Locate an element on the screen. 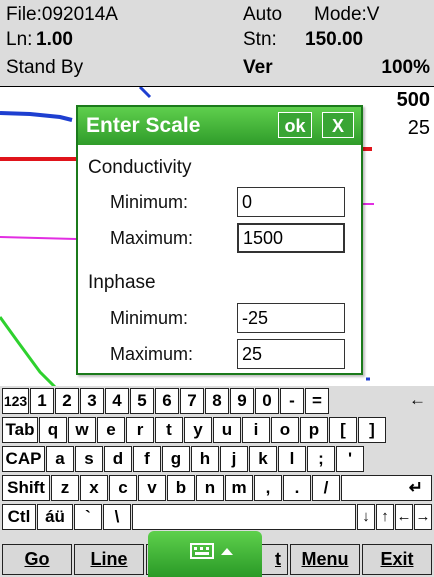  key-ctl: Ctl is located at coordinates (19, 517).